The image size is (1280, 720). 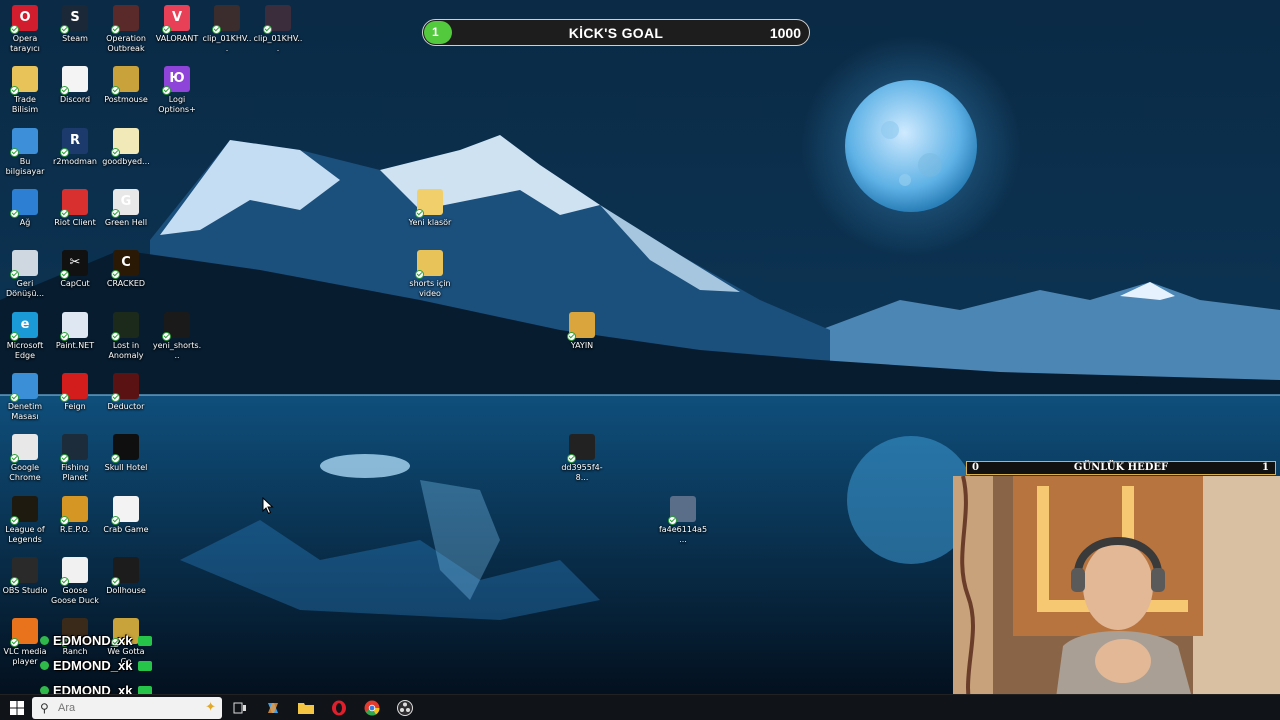 I want to click on desktop-icon-label: Deductor, so click(x=126, y=406).